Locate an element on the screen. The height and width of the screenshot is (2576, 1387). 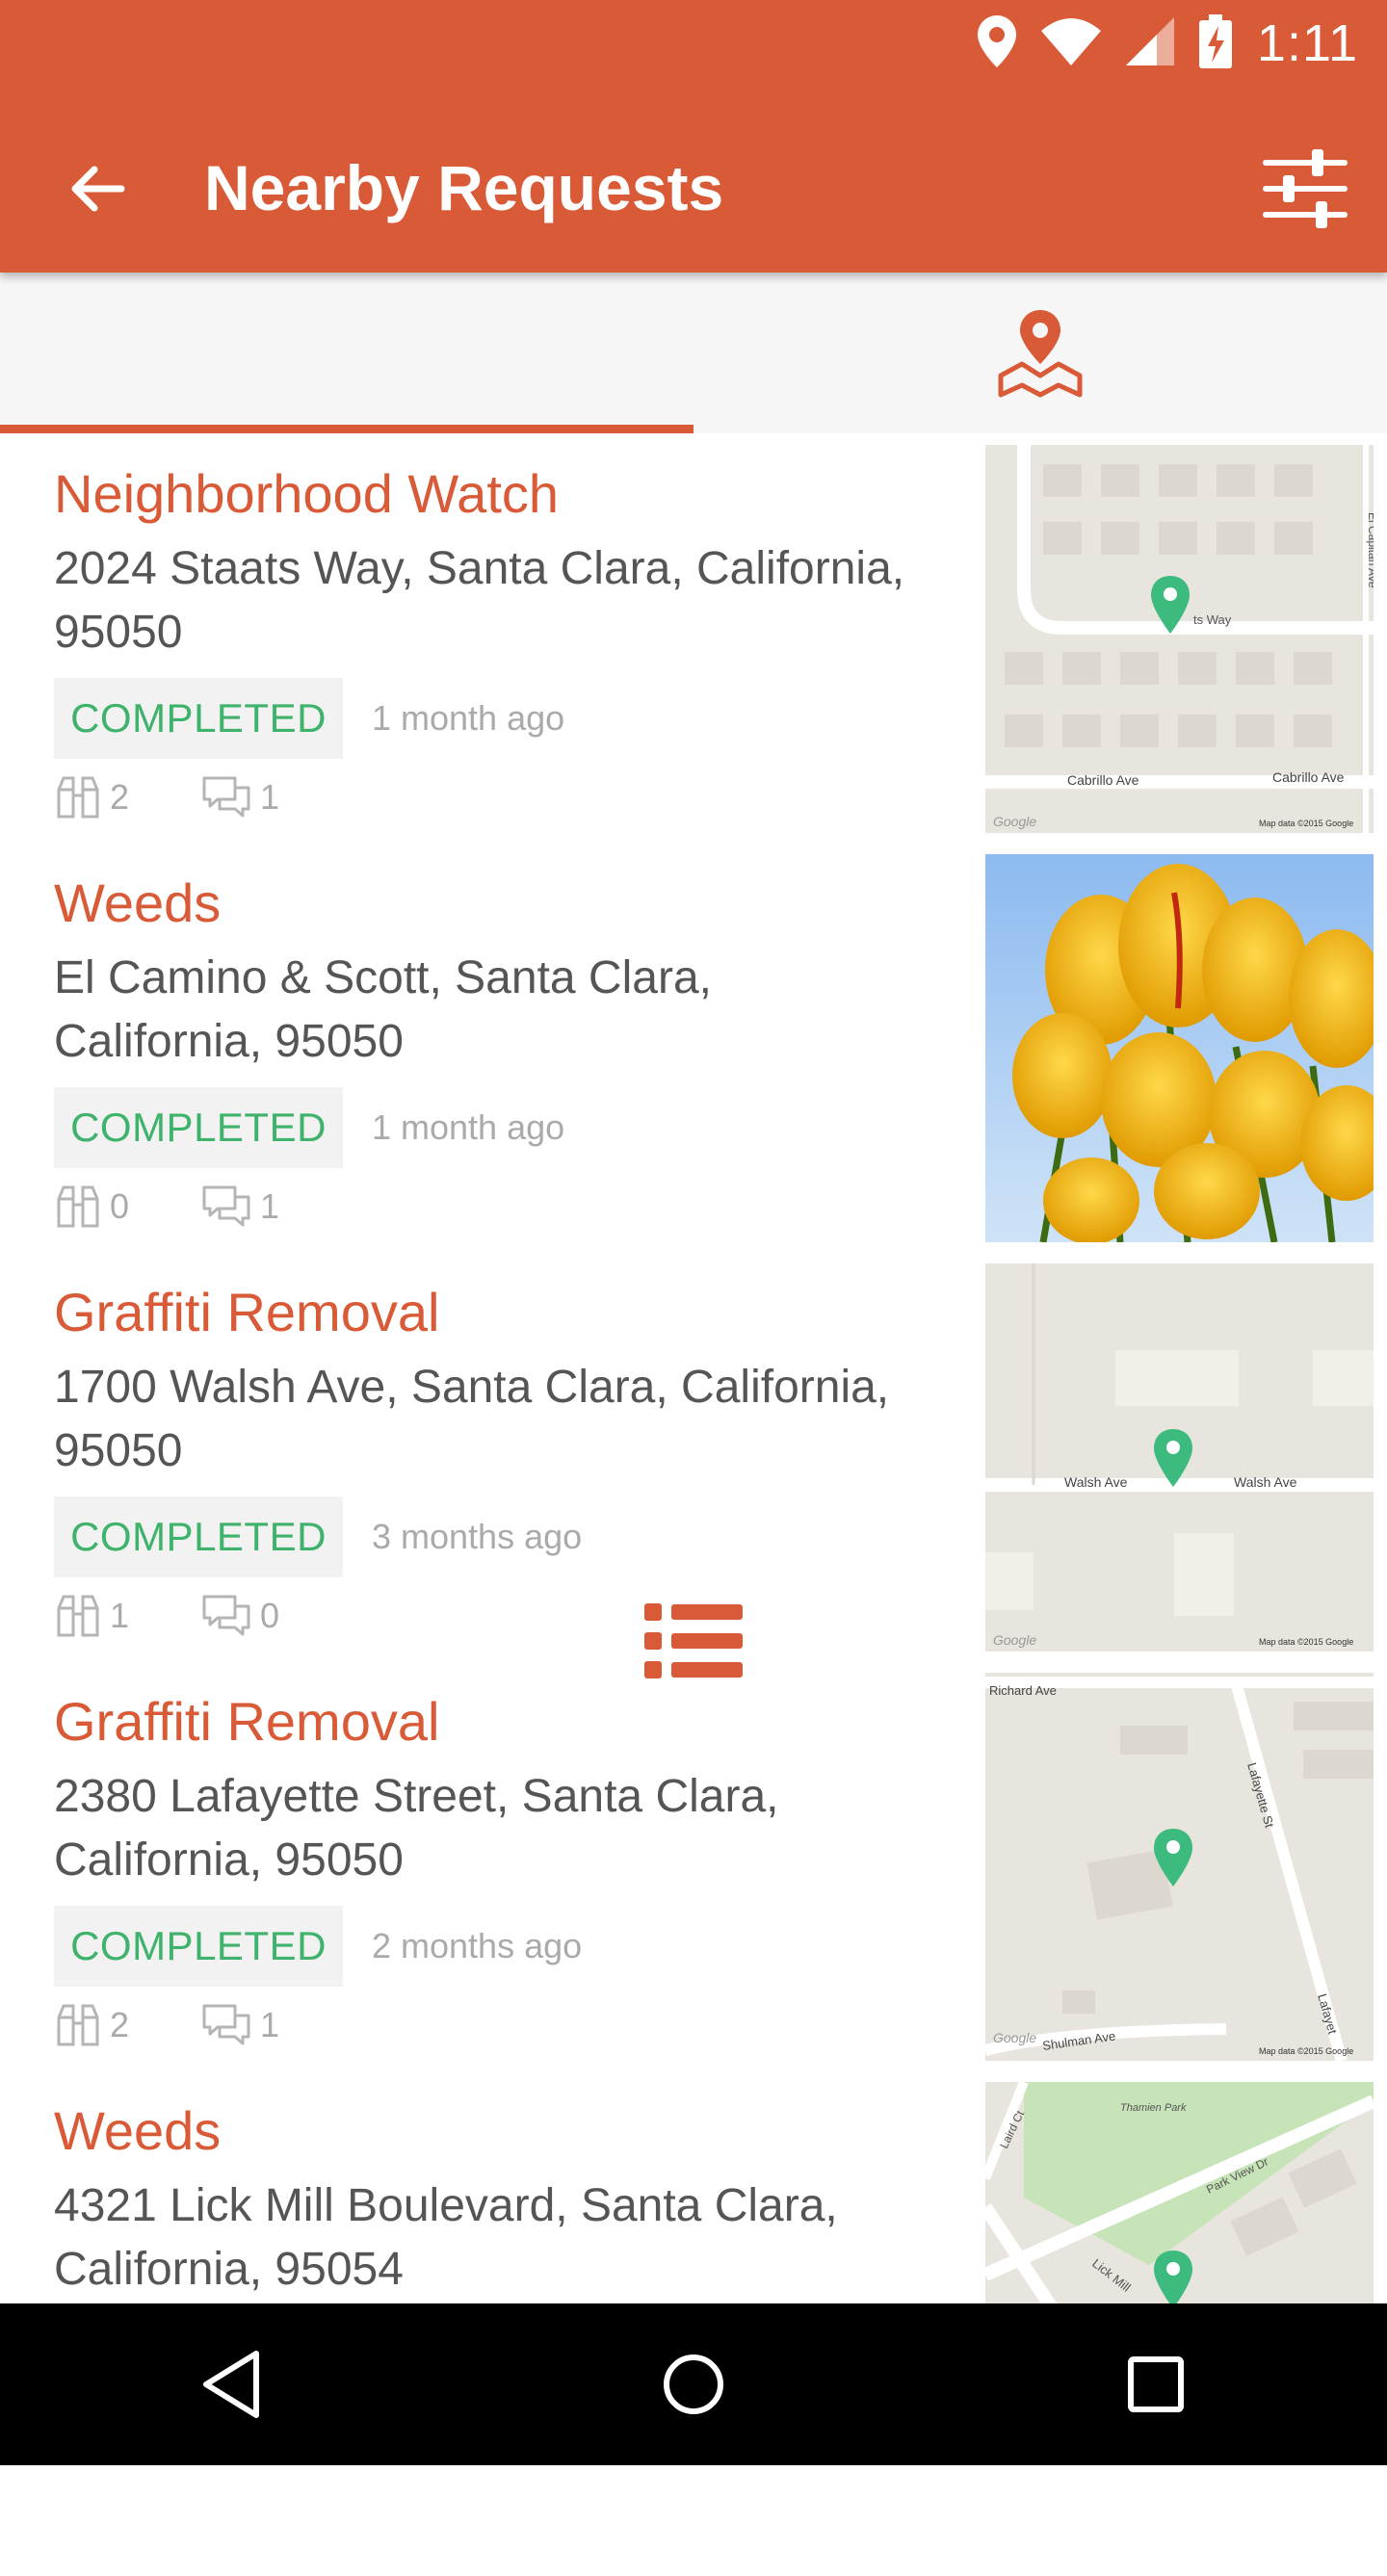
tab-map is located at coordinates (1040, 353).